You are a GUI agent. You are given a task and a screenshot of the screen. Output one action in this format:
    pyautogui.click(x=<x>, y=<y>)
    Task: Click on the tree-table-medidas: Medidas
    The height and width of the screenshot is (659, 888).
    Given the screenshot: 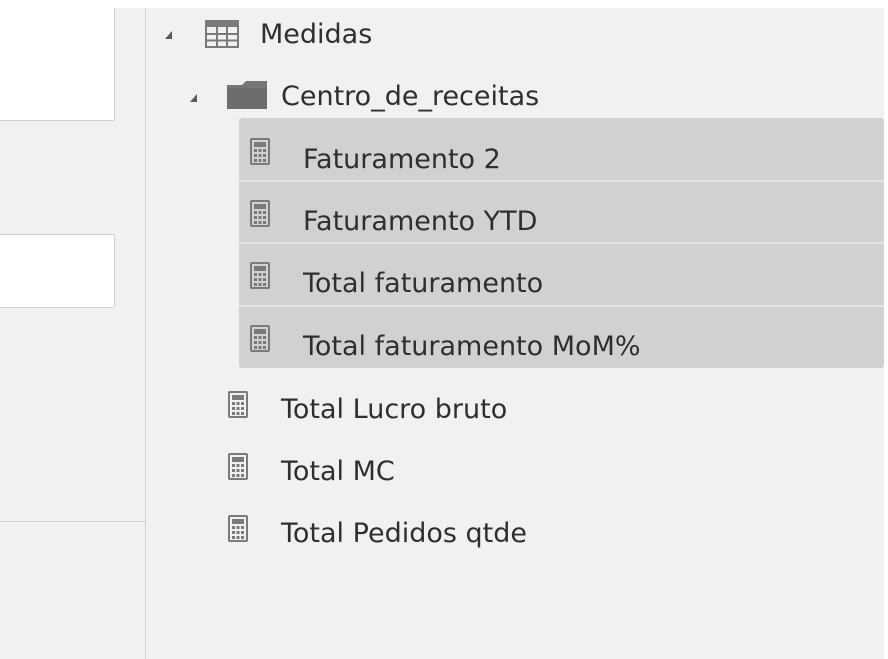 What is the action you would take?
    pyautogui.click(x=316, y=34)
    